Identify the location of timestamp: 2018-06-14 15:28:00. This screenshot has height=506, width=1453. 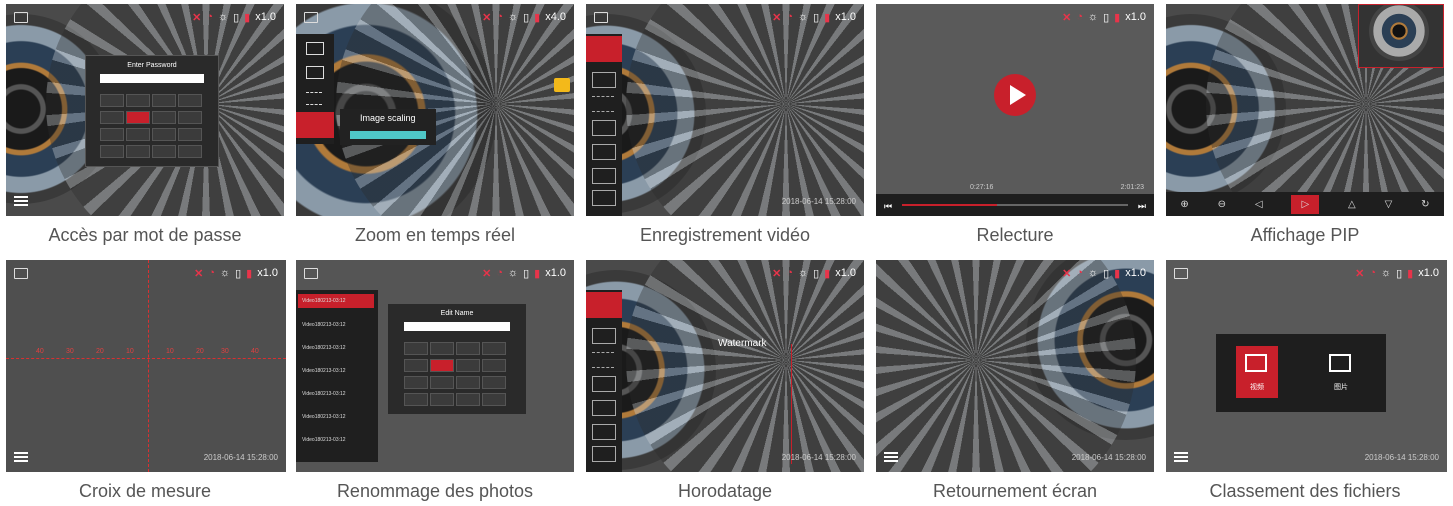
(818, 201).